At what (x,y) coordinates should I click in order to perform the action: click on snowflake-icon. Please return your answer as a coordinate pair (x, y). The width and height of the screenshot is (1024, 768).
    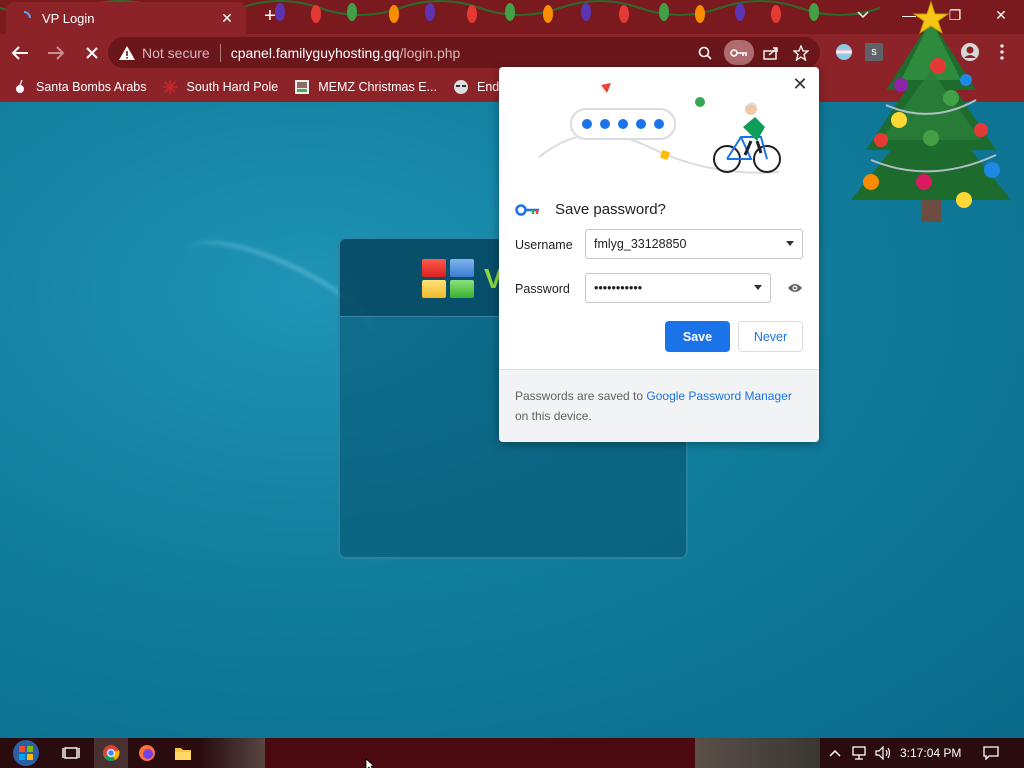
    Looking at the image, I should click on (170, 87).